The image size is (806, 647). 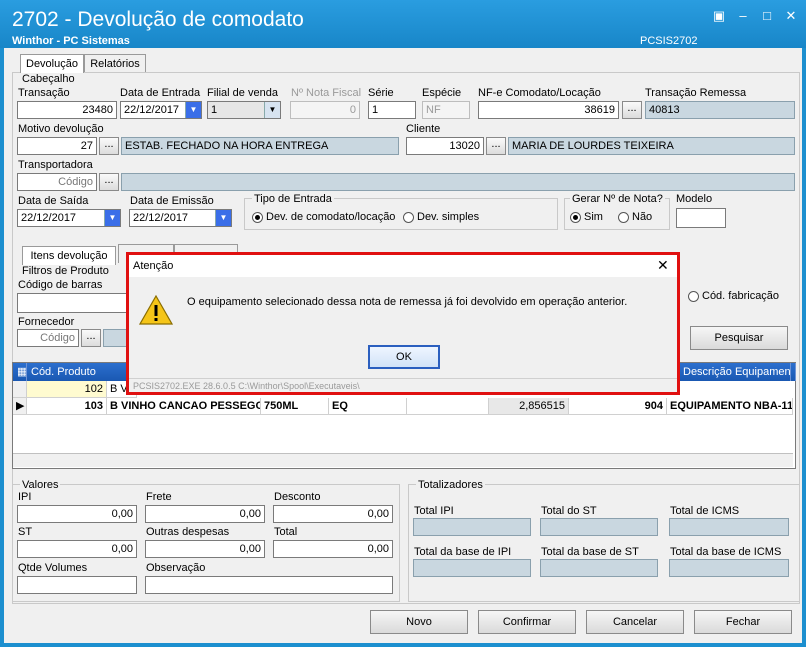 What do you see at coordinates (381, 93) in the screenshot?
I see `serie-label: Série` at bounding box center [381, 93].